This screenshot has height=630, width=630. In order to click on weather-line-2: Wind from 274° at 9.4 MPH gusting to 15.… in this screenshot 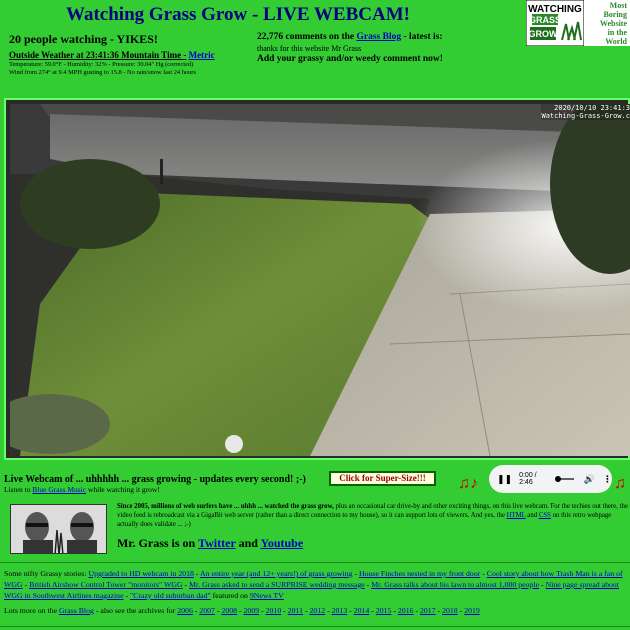, I will do `click(102, 72)`.